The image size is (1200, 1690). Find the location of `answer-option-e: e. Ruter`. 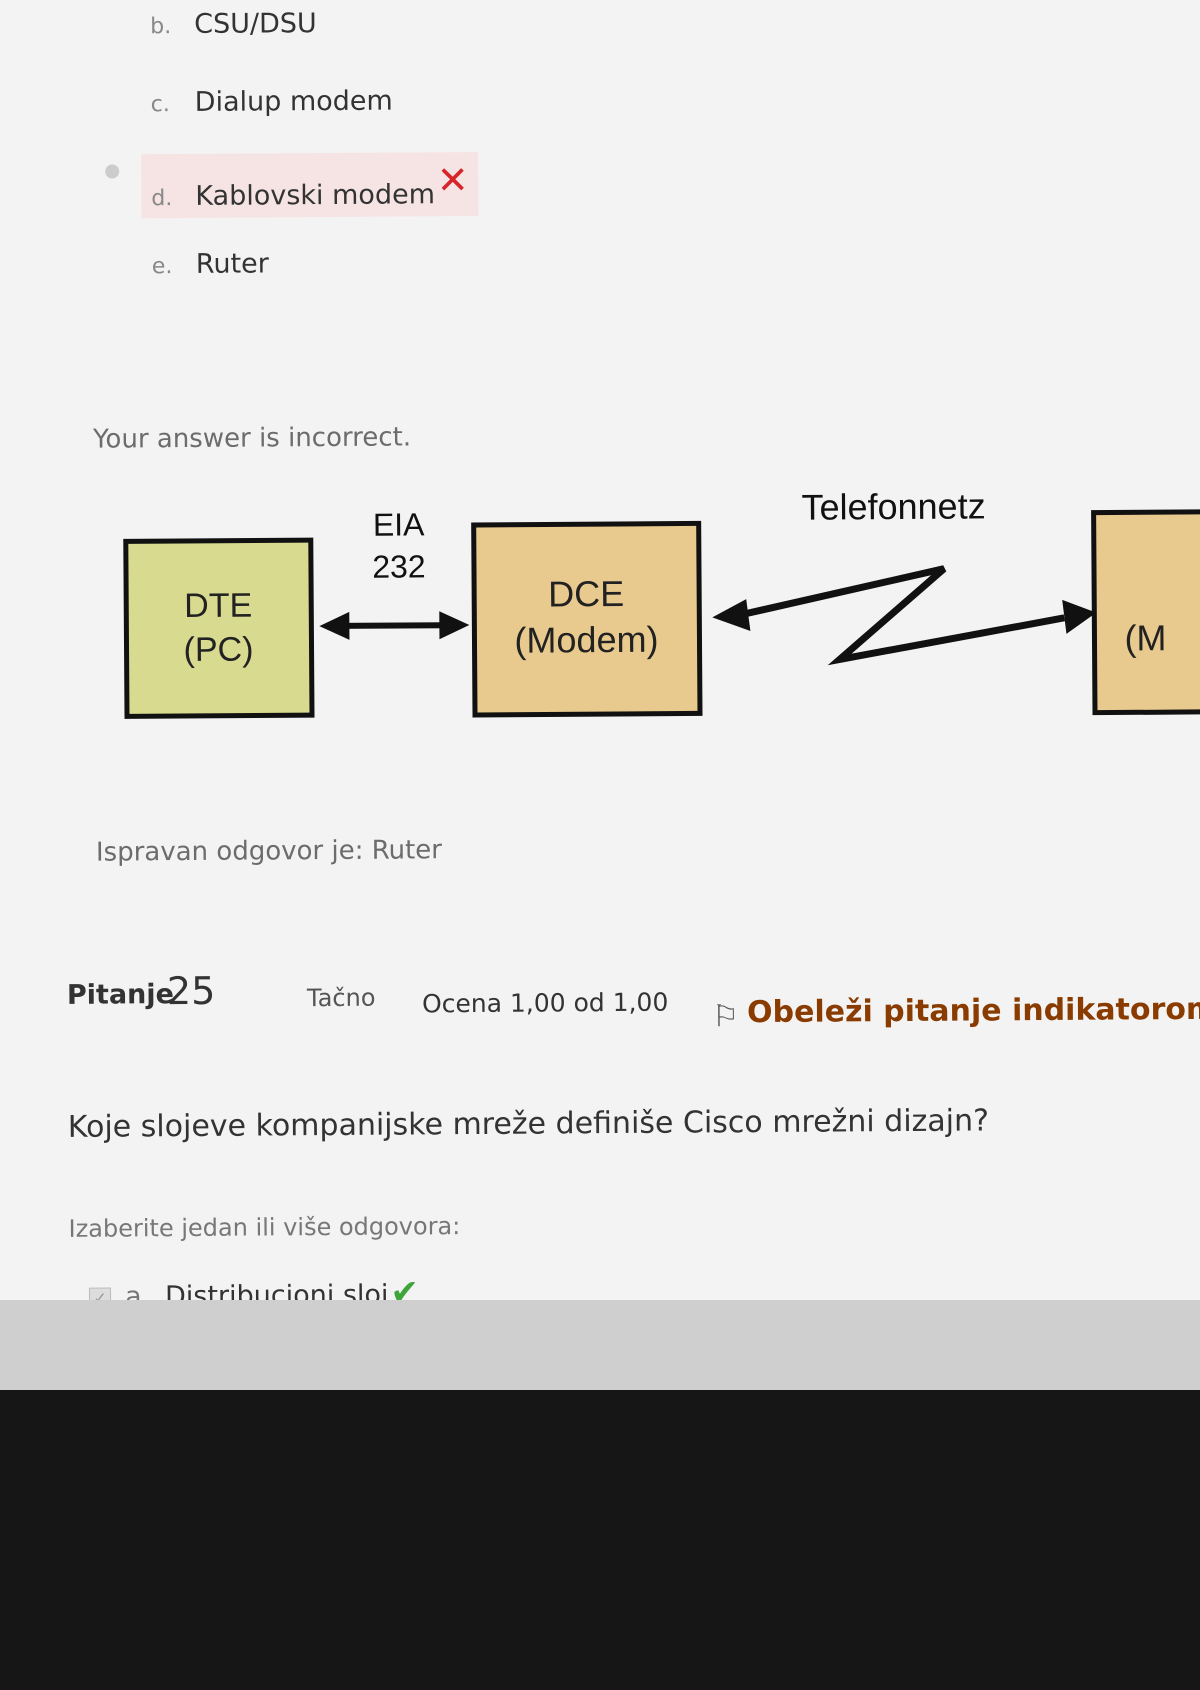

answer-option-e: e. Ruter is located at coordinates (210, 264).